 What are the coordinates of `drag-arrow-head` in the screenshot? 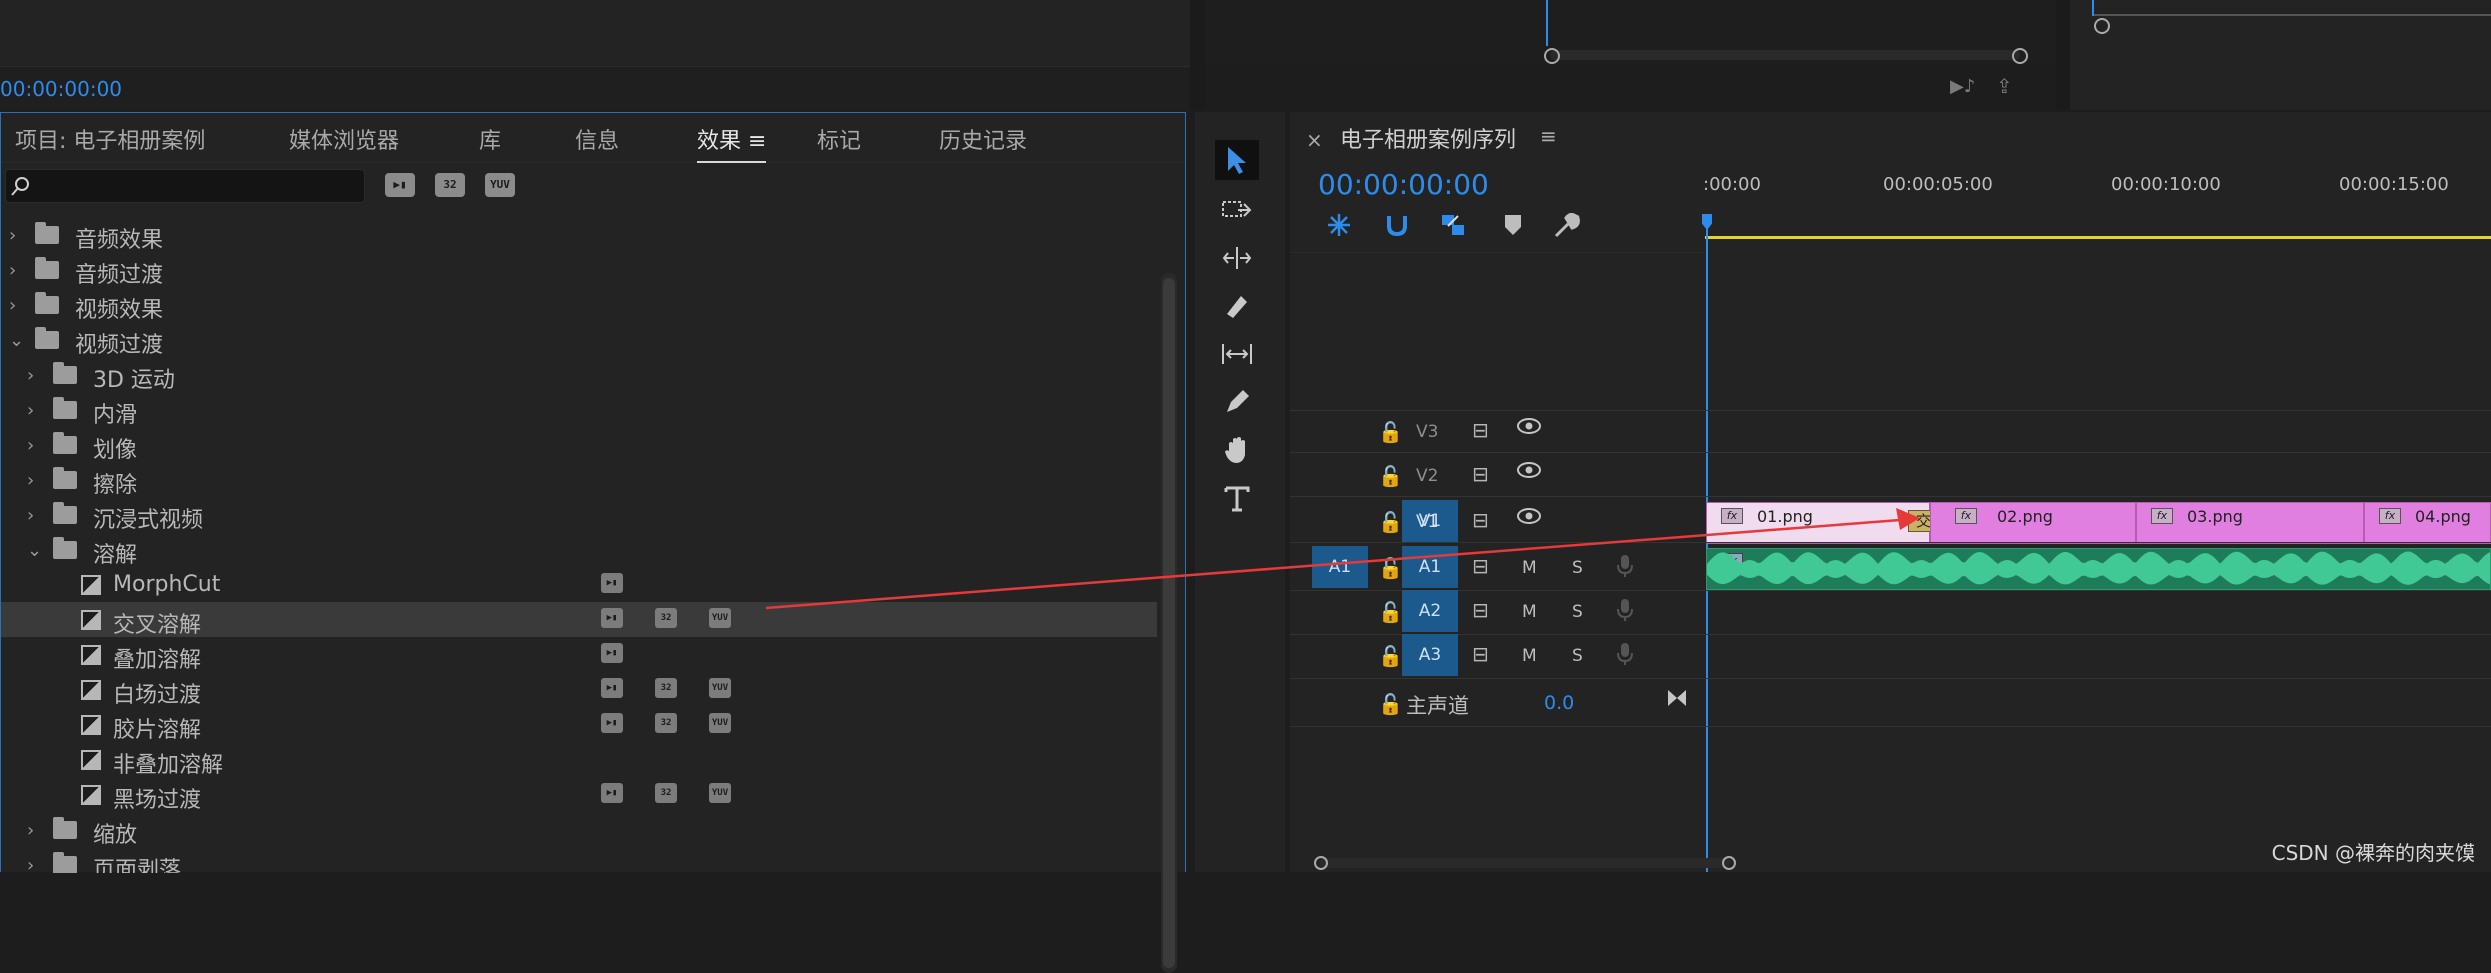 It's located at (1908, 519).